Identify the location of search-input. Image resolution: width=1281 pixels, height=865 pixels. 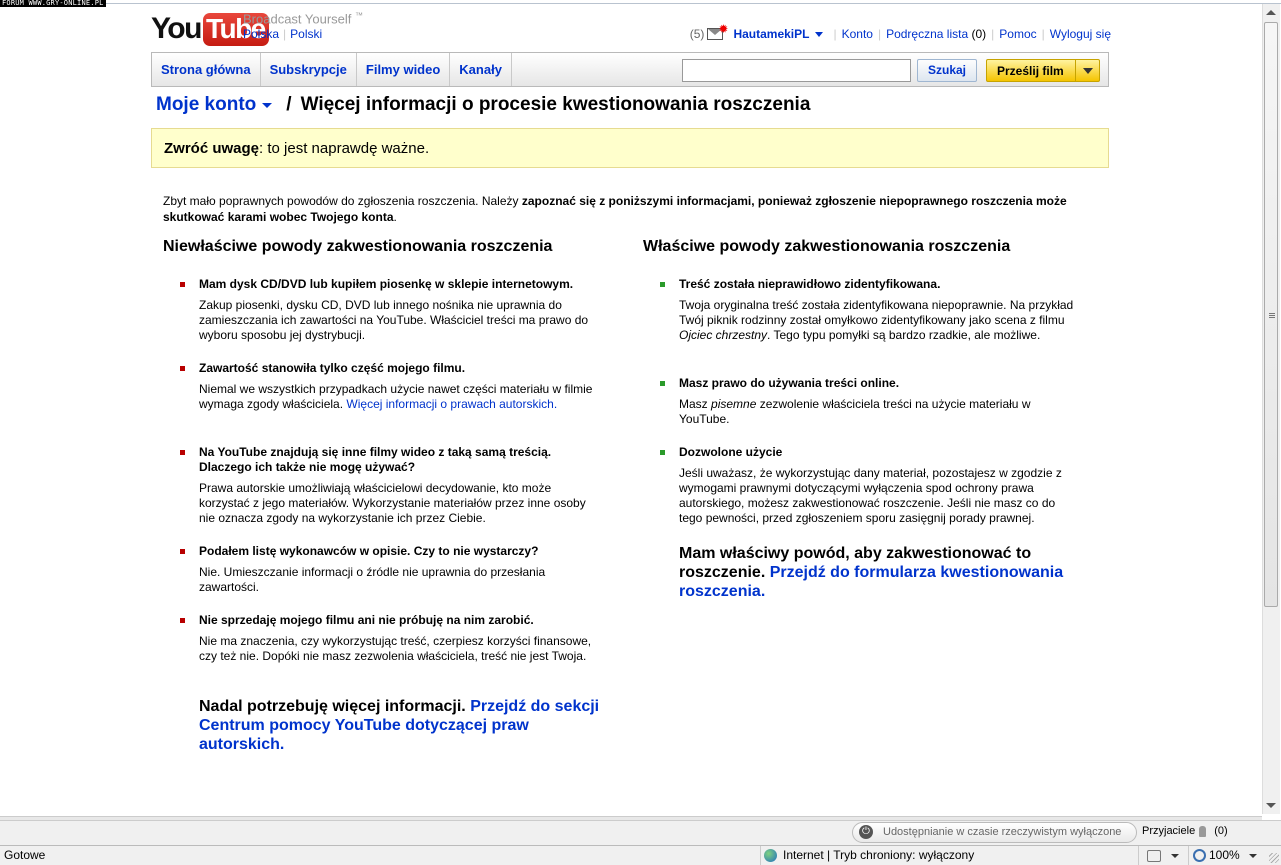
(796, 70).